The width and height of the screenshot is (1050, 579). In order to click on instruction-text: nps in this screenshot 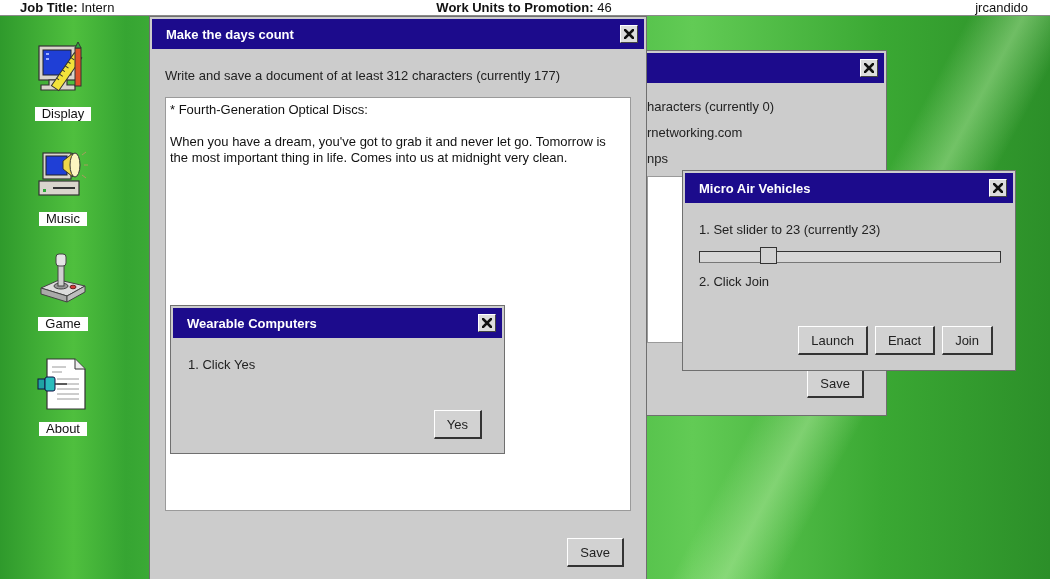, I will do `click(657, 159)`.